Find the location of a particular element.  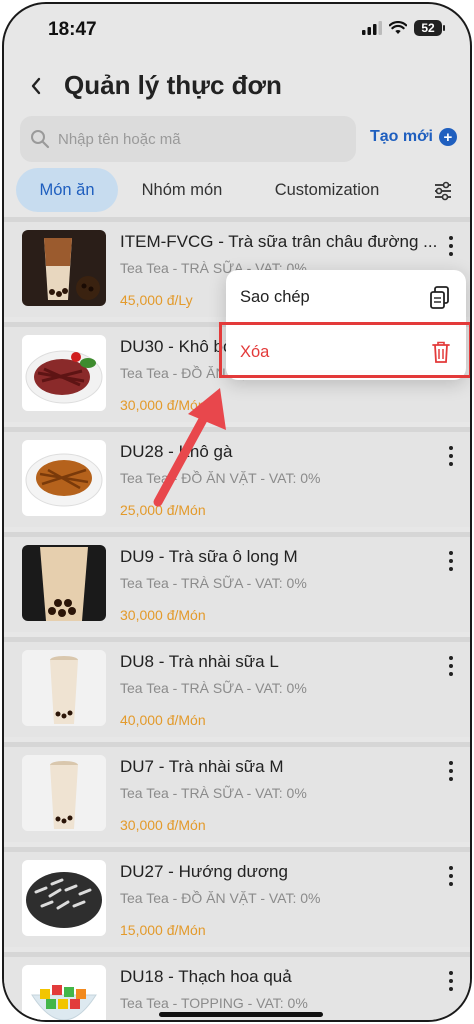

tab-label: Customization is located at coordinates (327, 189).